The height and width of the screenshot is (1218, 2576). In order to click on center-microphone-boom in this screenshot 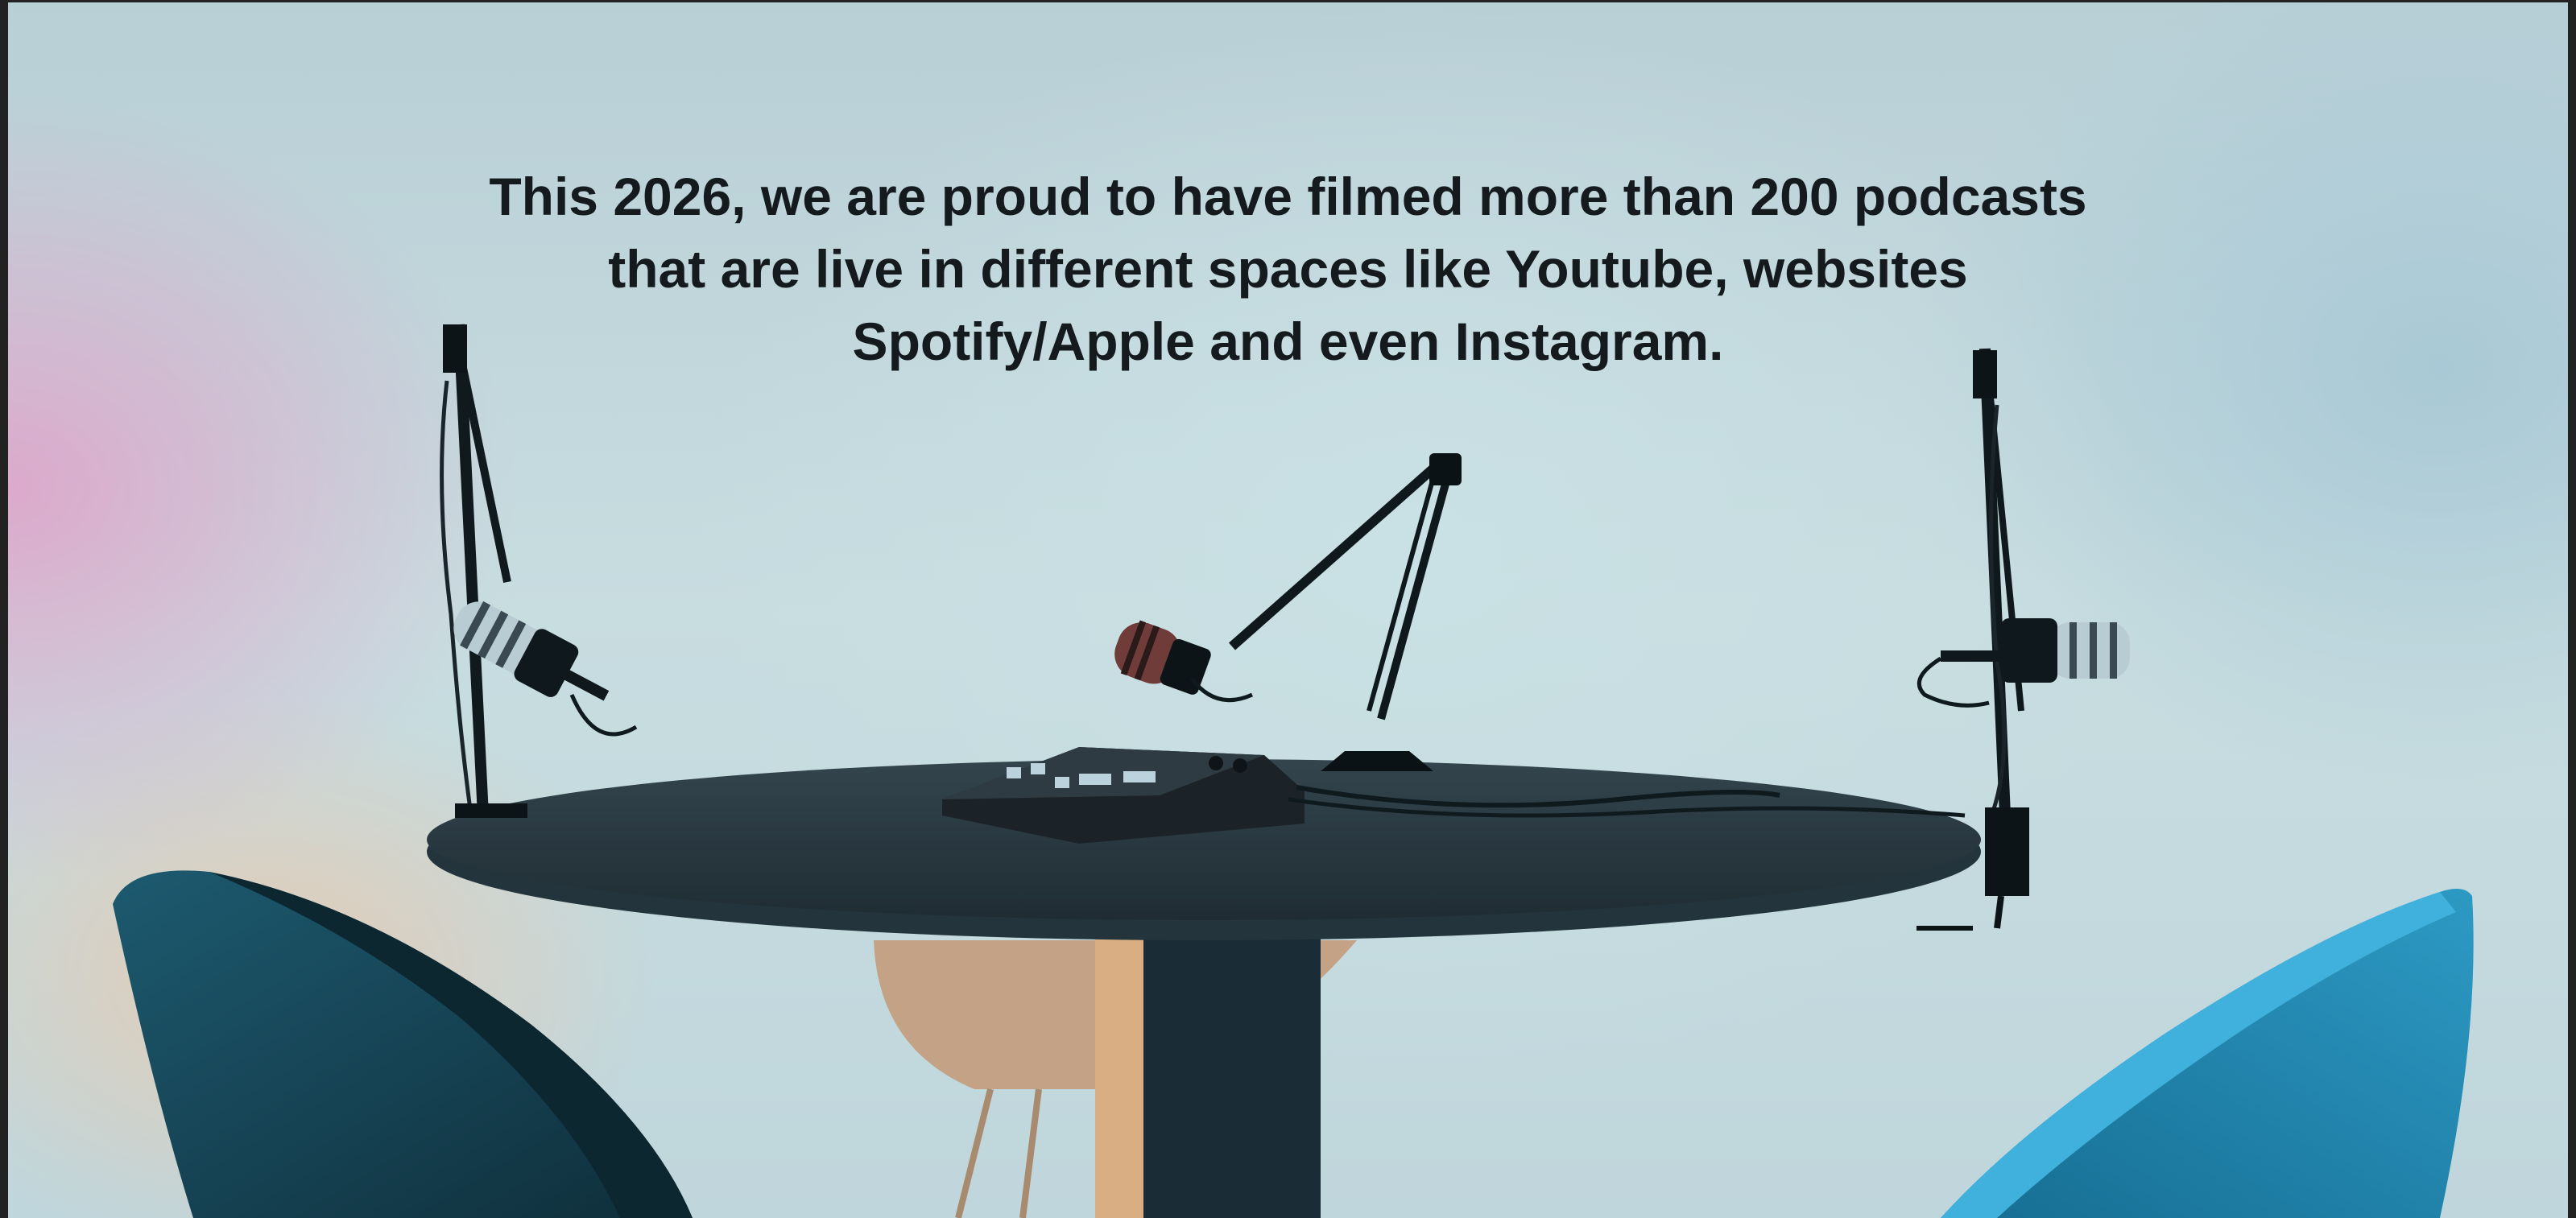, I will do `click(1288, 612)`.